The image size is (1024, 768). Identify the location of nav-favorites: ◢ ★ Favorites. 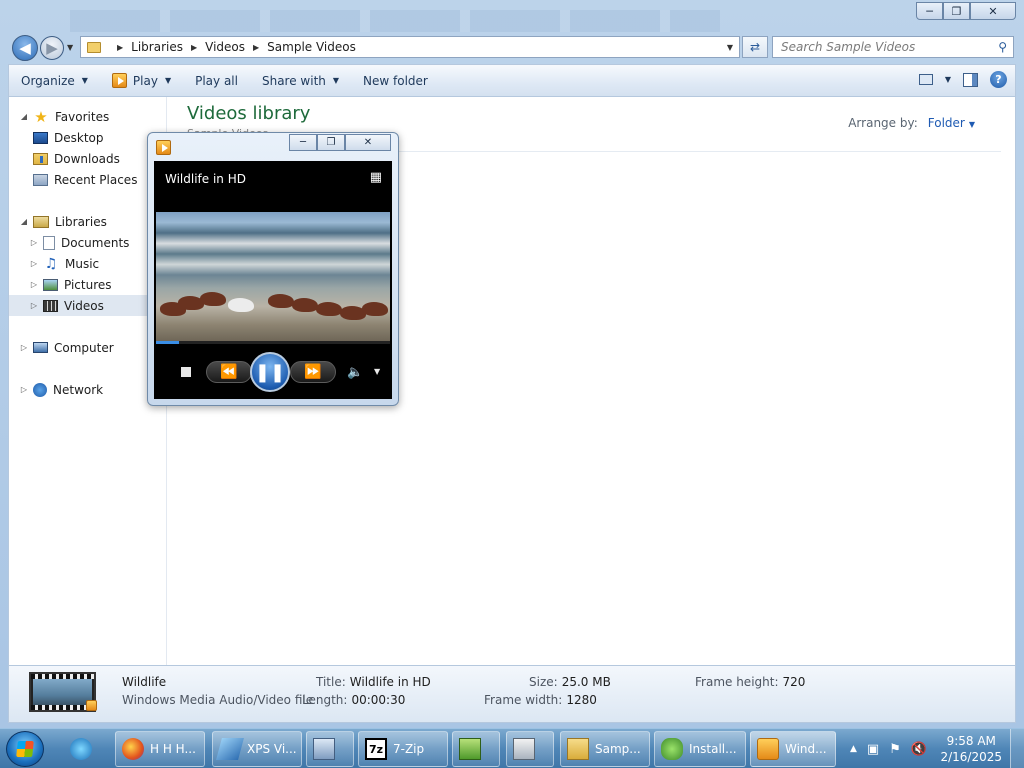
(88, 116).